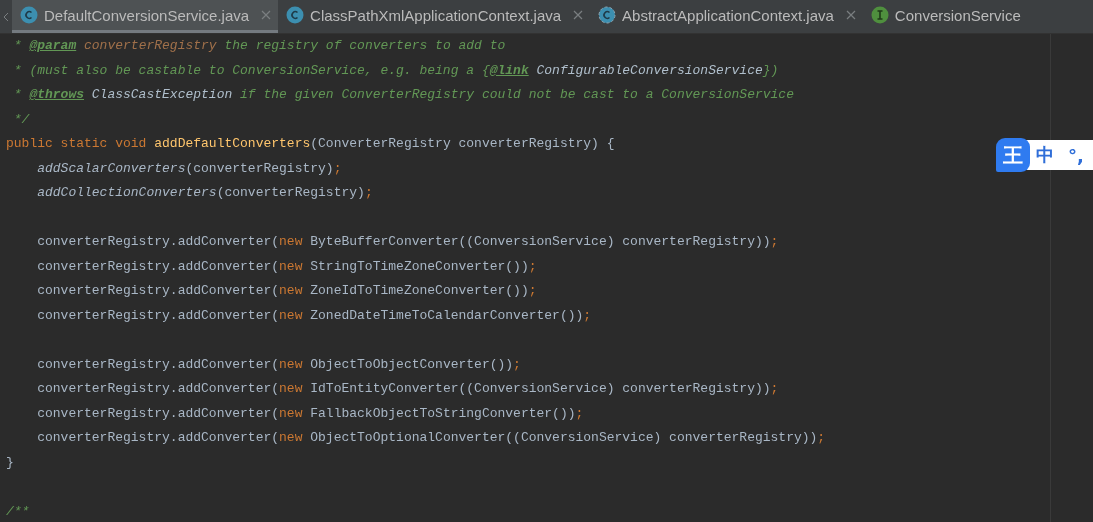 This screenshot has width=1093, height=522. What do you see at coordinates (607, 15) in the screenshot?
I see `abstract-class-icon` at bounding box center [607, 15].